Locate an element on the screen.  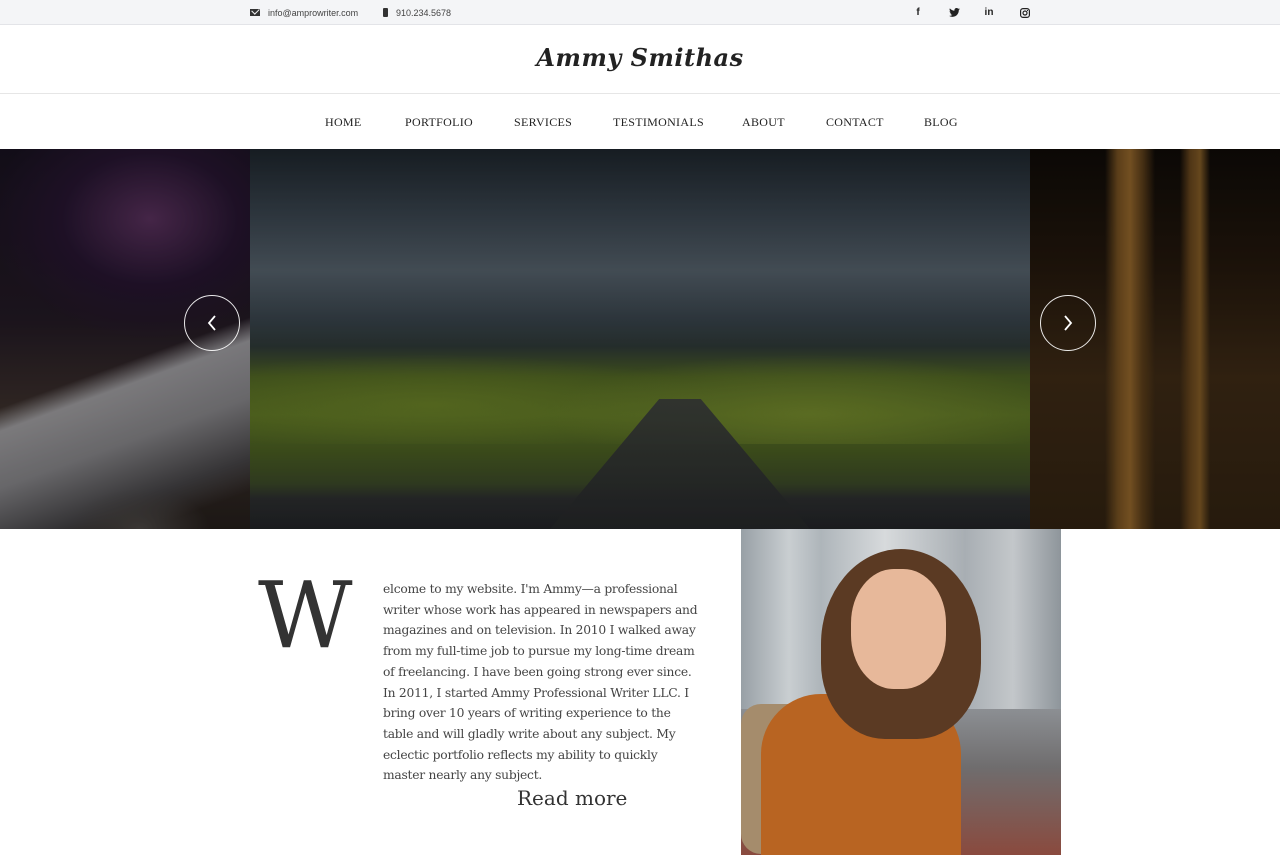
slider-prev-button is located at coordinates (212, 323).